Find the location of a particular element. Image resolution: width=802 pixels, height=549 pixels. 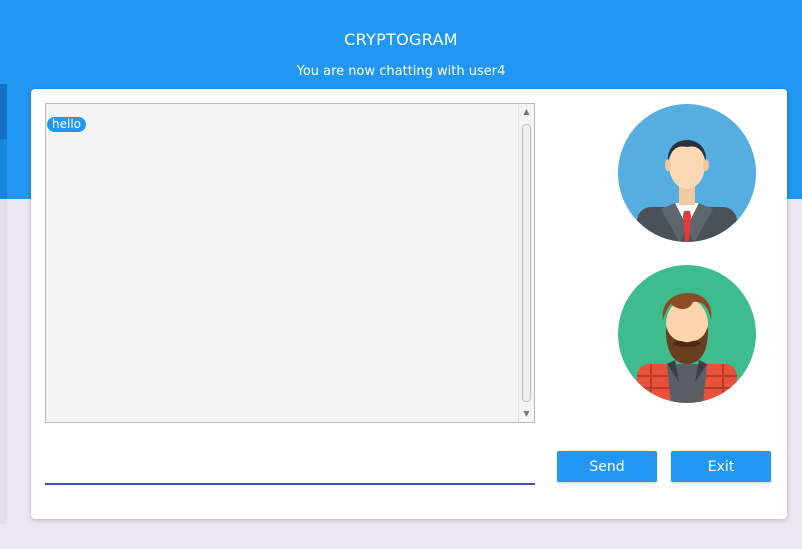

send-button: Send is located at coordinates (607, 466).